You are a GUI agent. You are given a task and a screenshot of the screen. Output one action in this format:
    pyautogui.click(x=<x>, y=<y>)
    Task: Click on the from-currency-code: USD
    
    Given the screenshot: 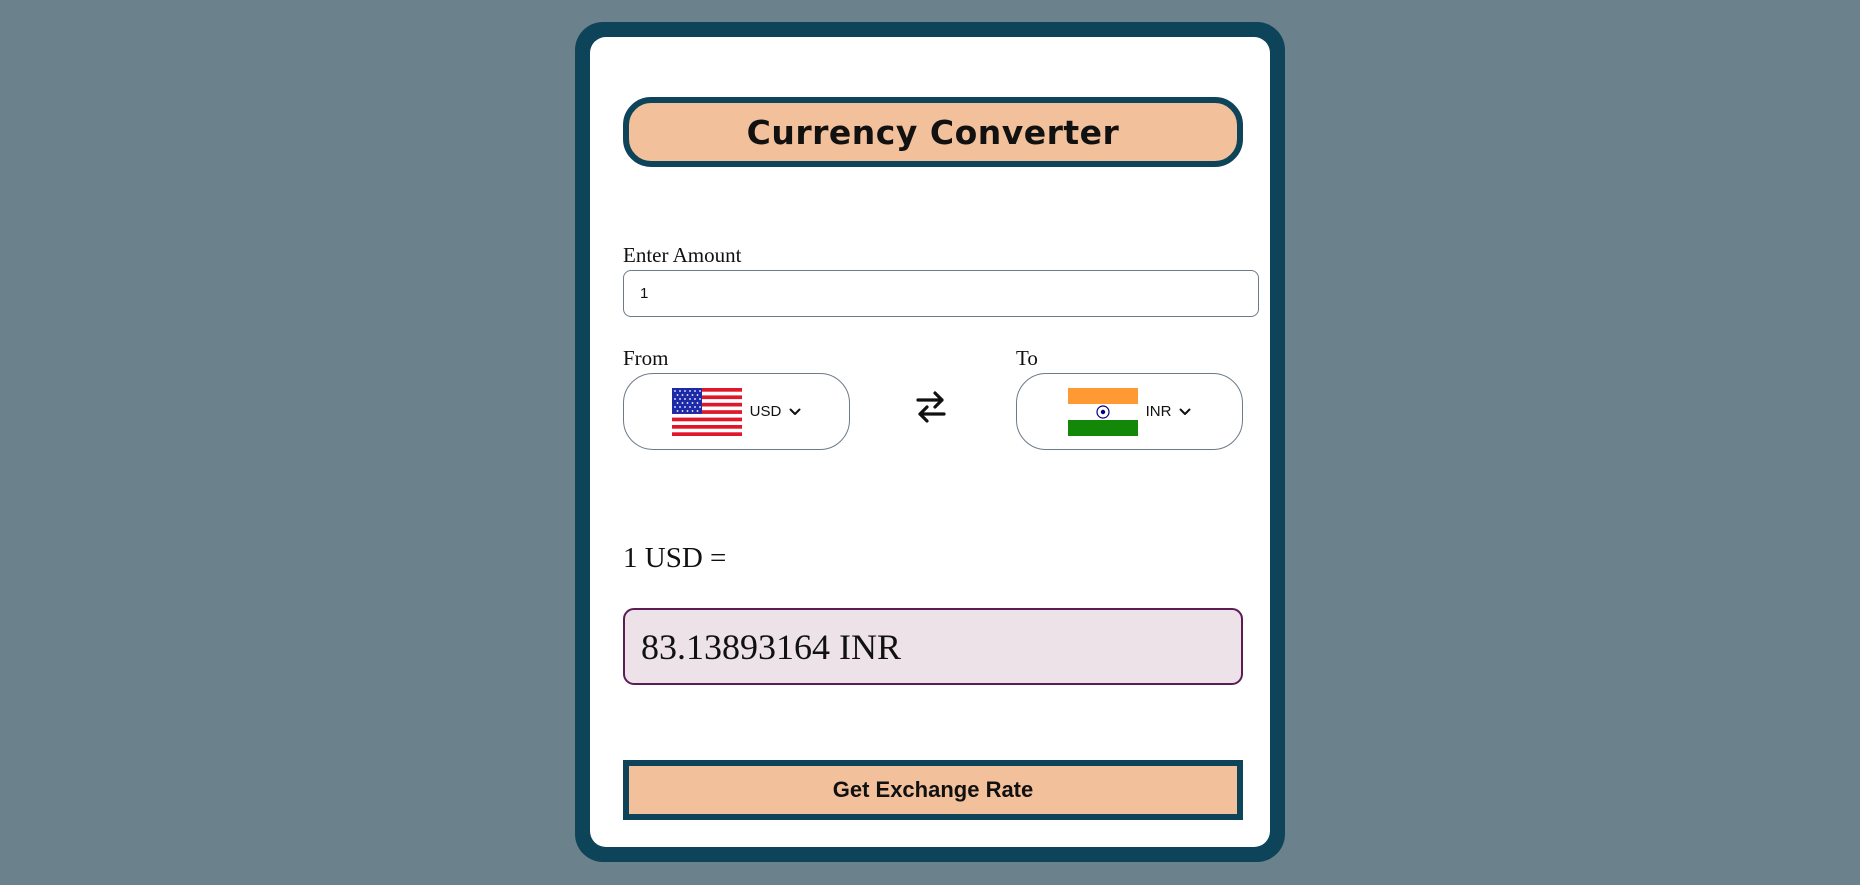 What is the action you would take?
    pyautogui.click(x=765, y=411)
    